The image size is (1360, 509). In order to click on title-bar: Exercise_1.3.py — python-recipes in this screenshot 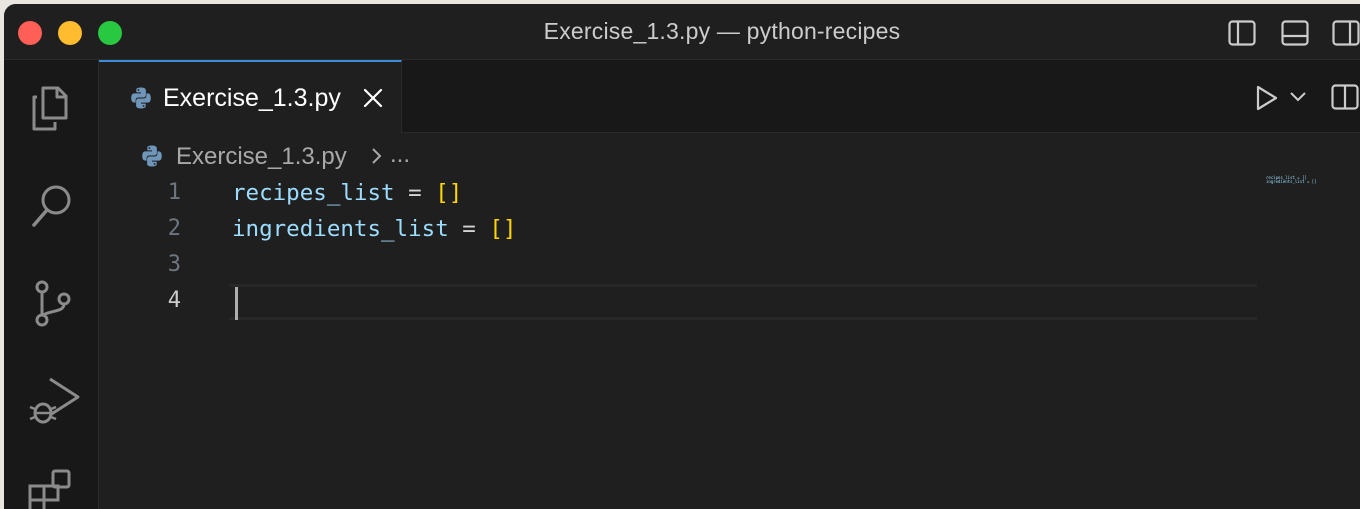, I will do `click(682, 32)`.